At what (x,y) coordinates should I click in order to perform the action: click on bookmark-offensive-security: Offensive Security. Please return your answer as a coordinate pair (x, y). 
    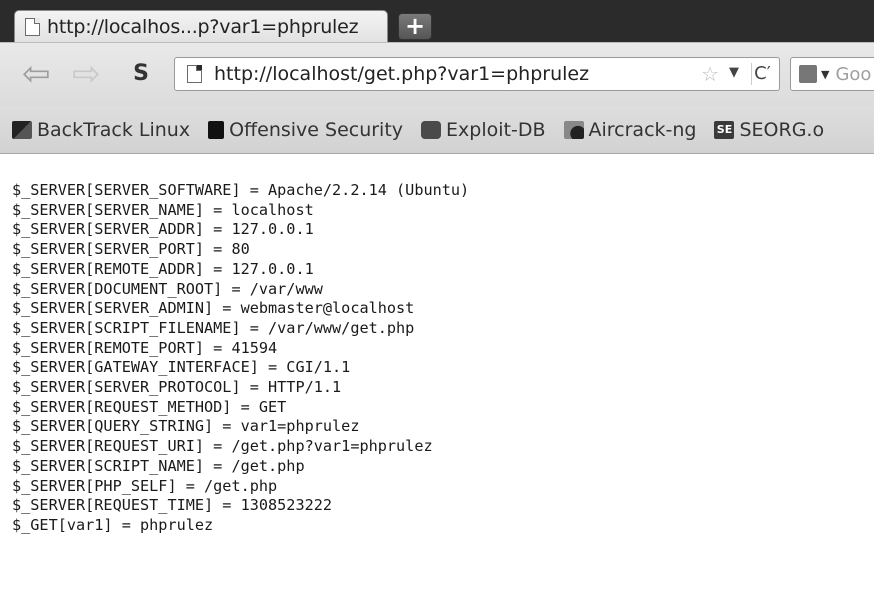
    Looking at the image, I should click on (305, 130).